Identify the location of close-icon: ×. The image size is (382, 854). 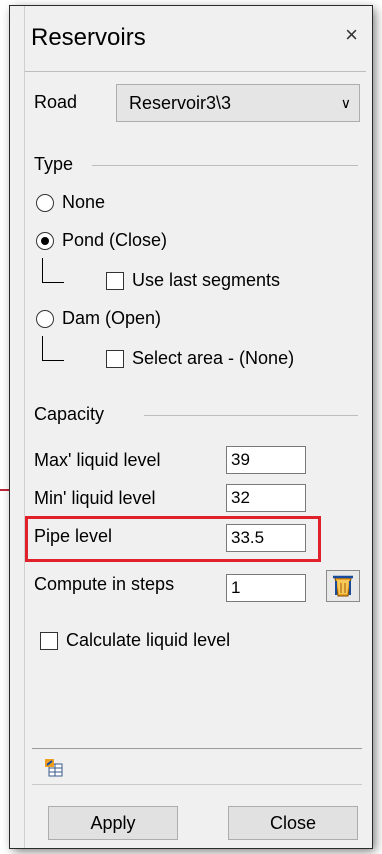
(351, 35).